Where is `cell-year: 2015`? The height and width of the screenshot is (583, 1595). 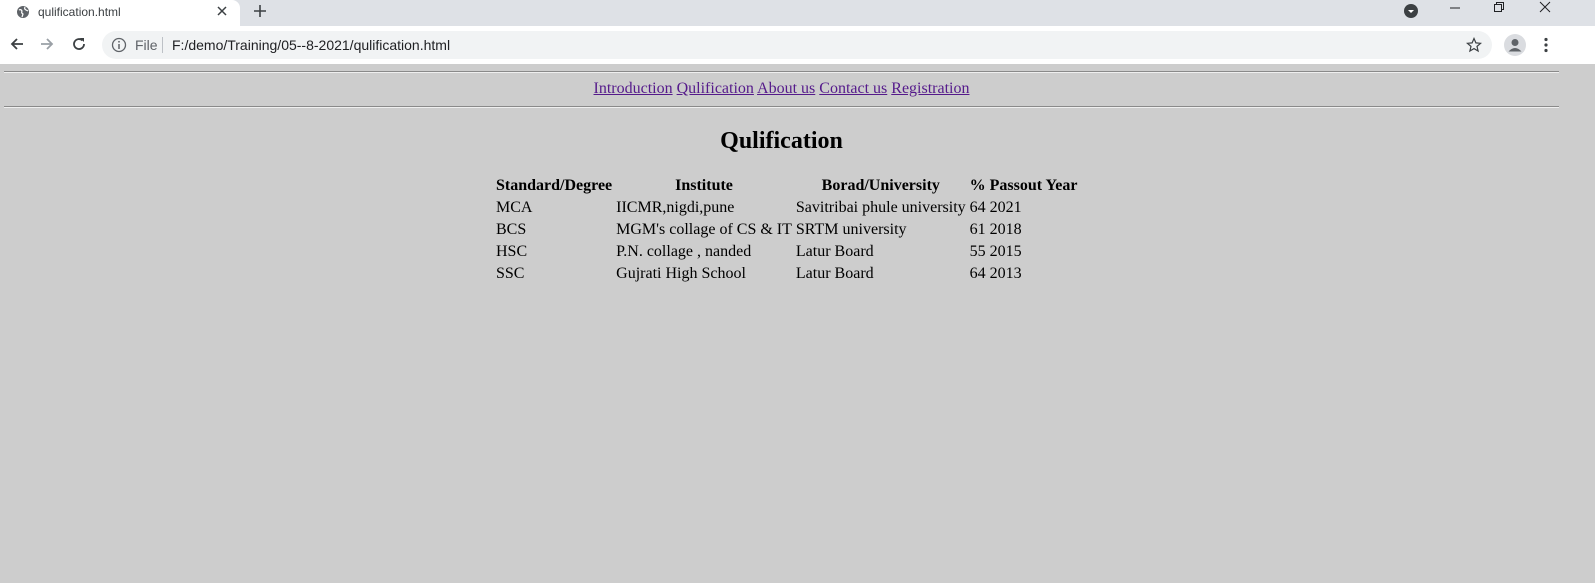
cell-year: 2015 is located at coordinates (1005, 251).